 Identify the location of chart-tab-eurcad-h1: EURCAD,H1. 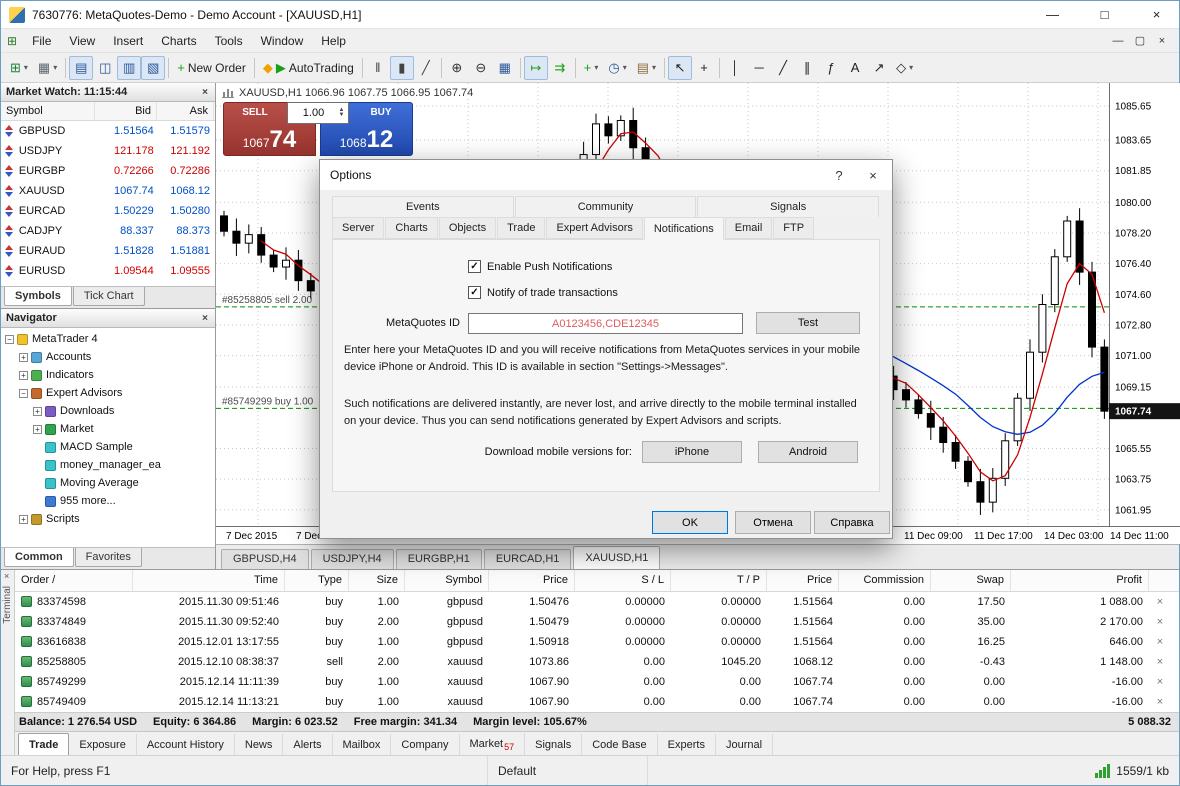
(527, 559).